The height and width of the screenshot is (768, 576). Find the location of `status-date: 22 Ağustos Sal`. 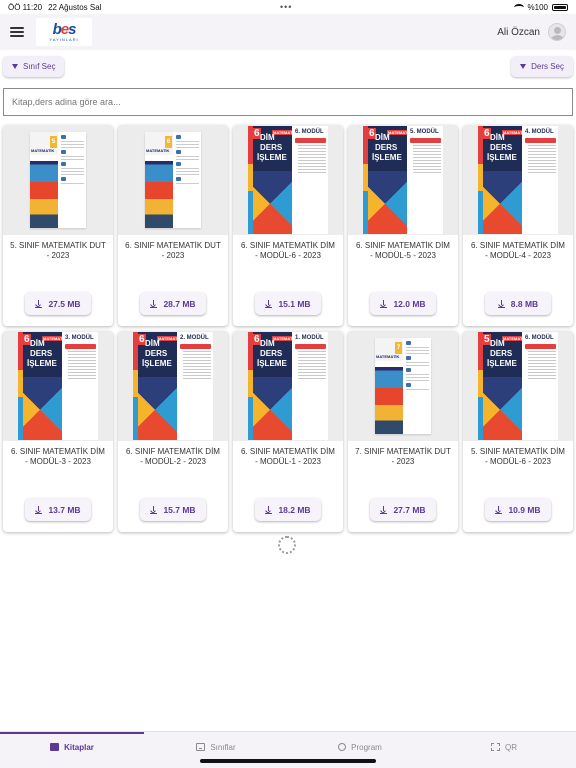

status-date: 22 Ağustos Sal is located at coordinates (75, 7).